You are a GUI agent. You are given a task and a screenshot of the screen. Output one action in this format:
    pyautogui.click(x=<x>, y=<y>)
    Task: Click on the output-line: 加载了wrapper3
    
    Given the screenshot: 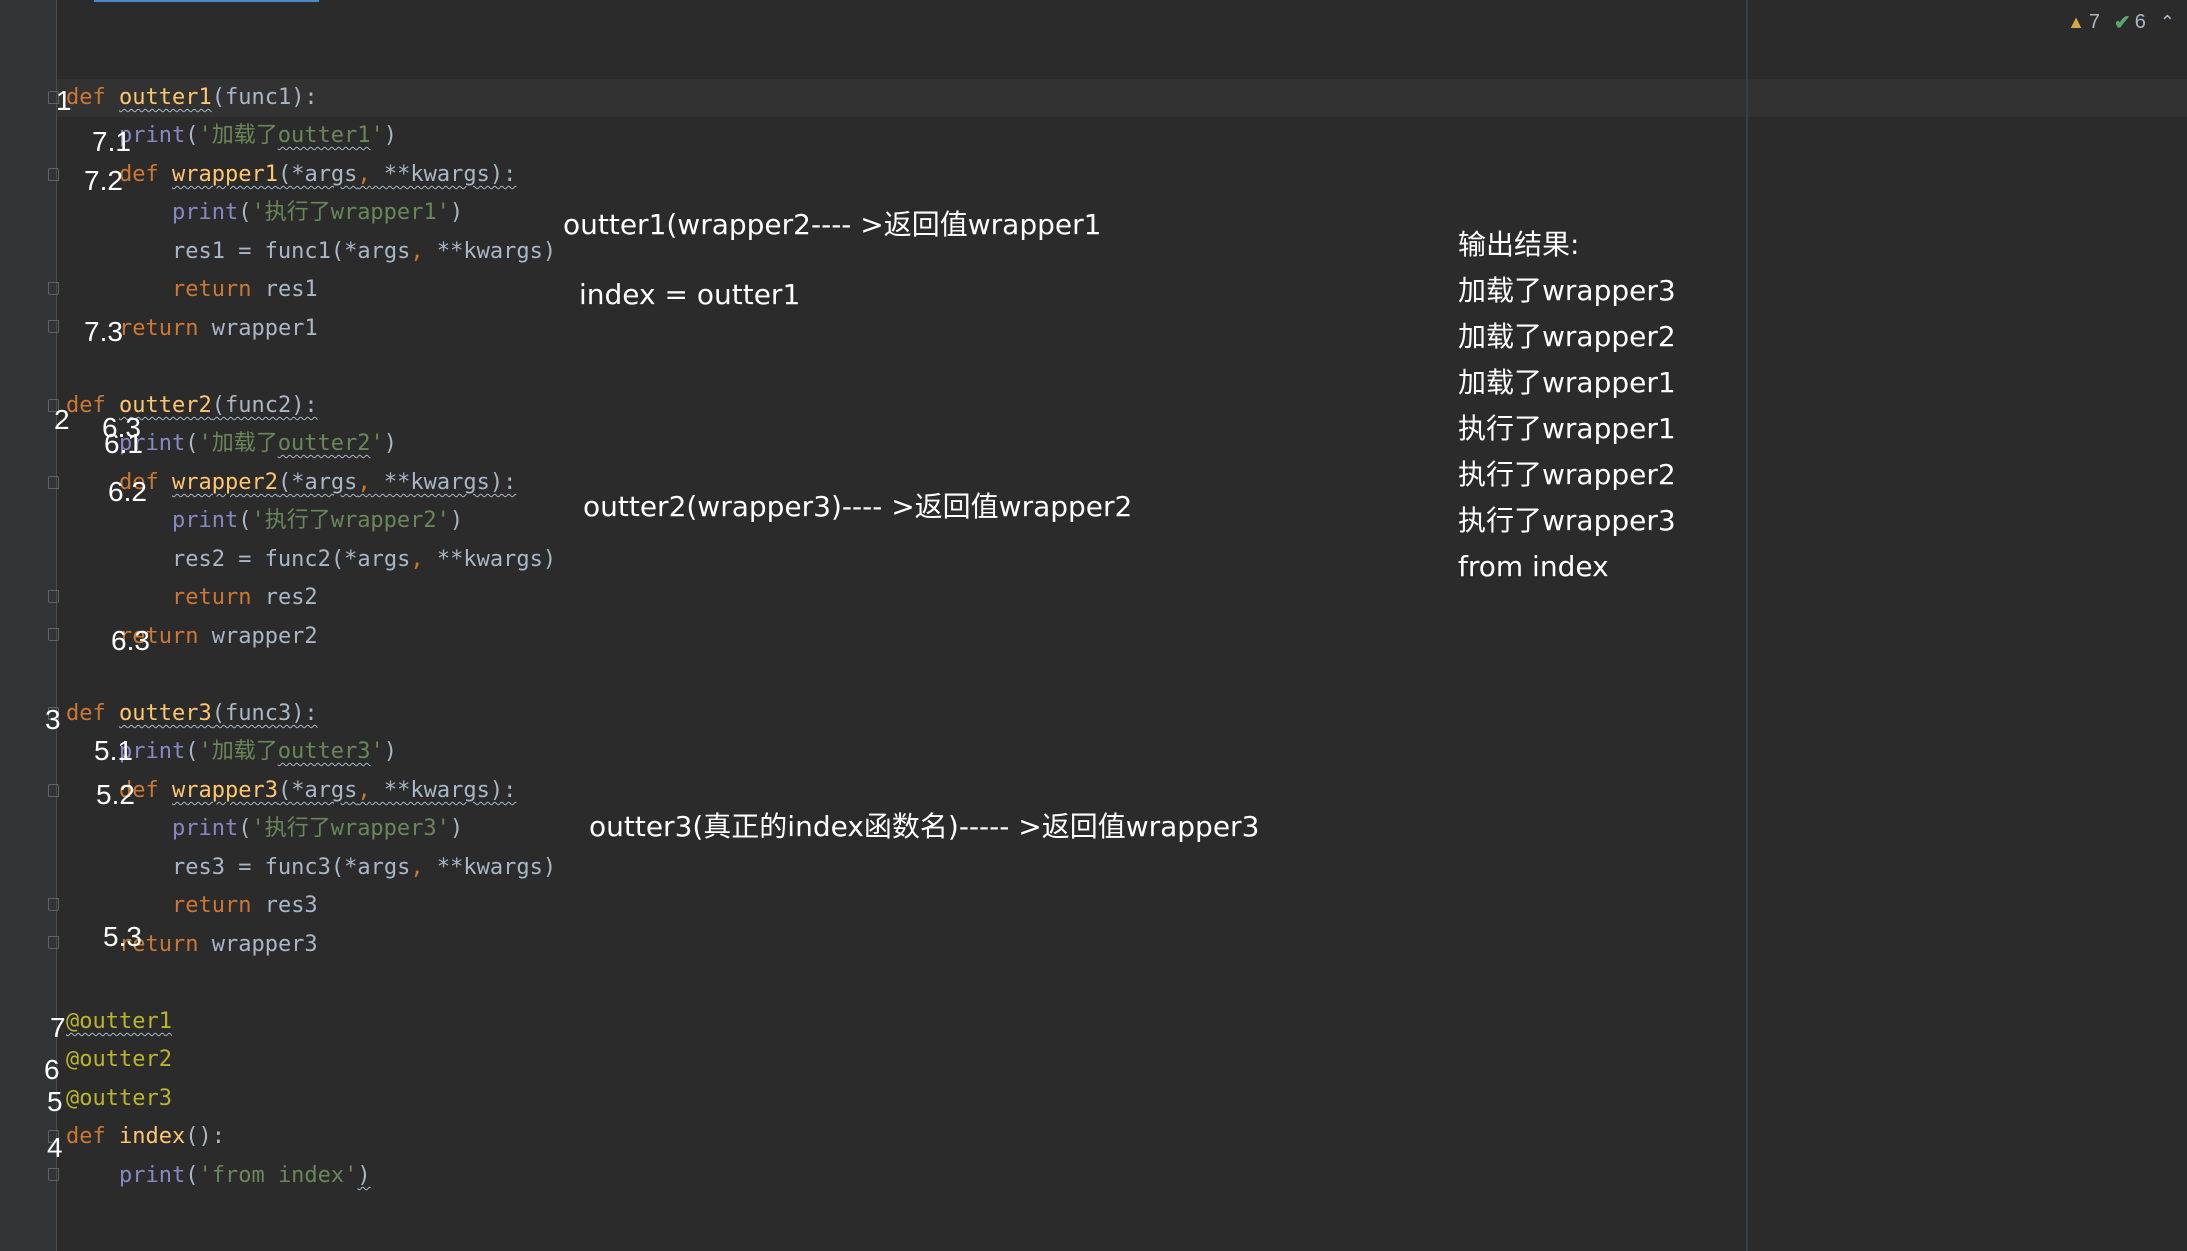 What is the action you would take?
    pyautogui.click(x=1567, y=290)
    